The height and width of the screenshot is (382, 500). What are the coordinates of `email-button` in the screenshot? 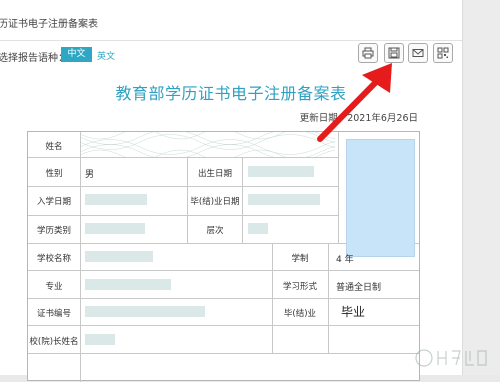 It's located at (418, 53).